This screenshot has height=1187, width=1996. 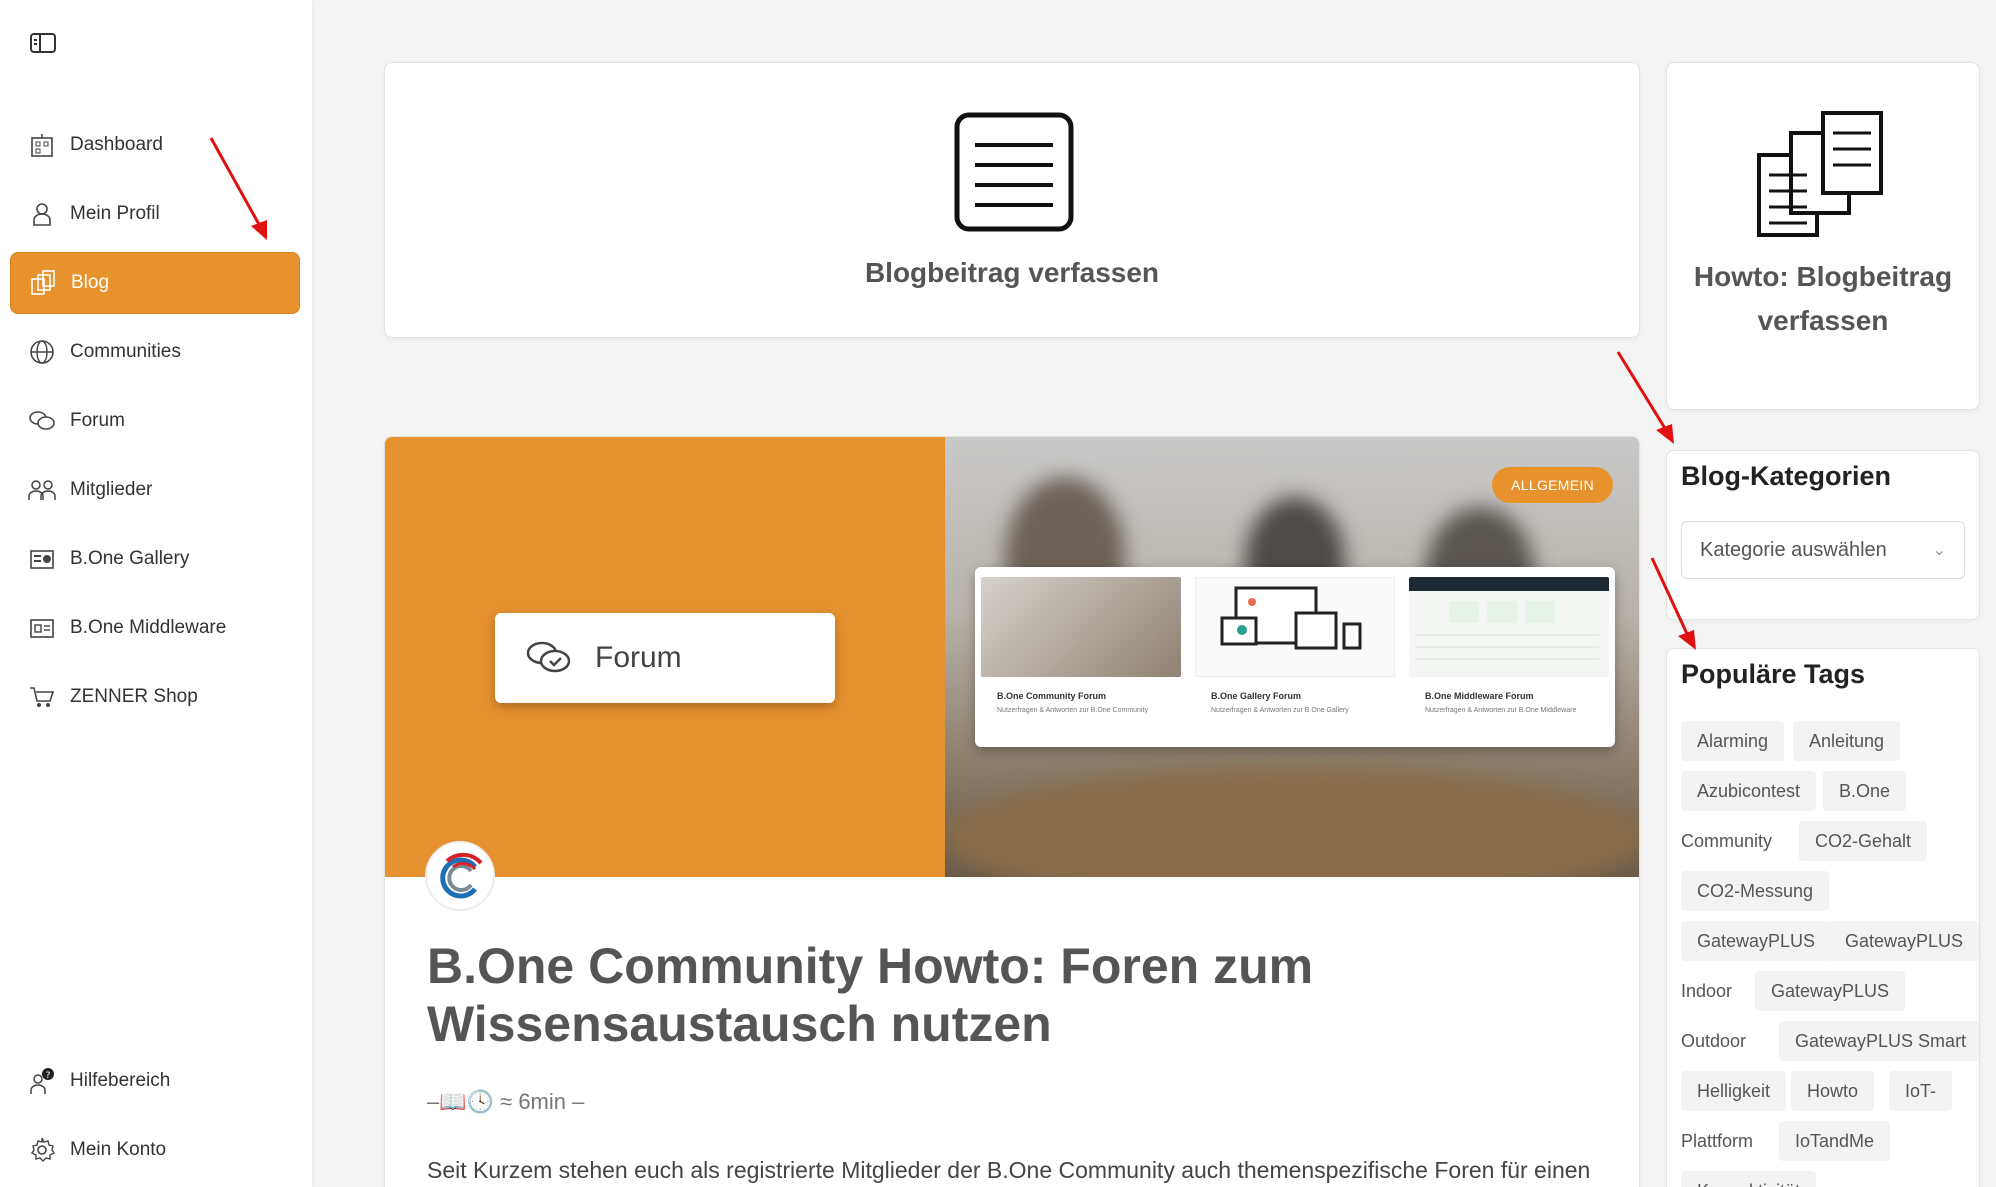 I want to click on sidebar-item-label: Hilfebereich, so click(x=120, y=1080).